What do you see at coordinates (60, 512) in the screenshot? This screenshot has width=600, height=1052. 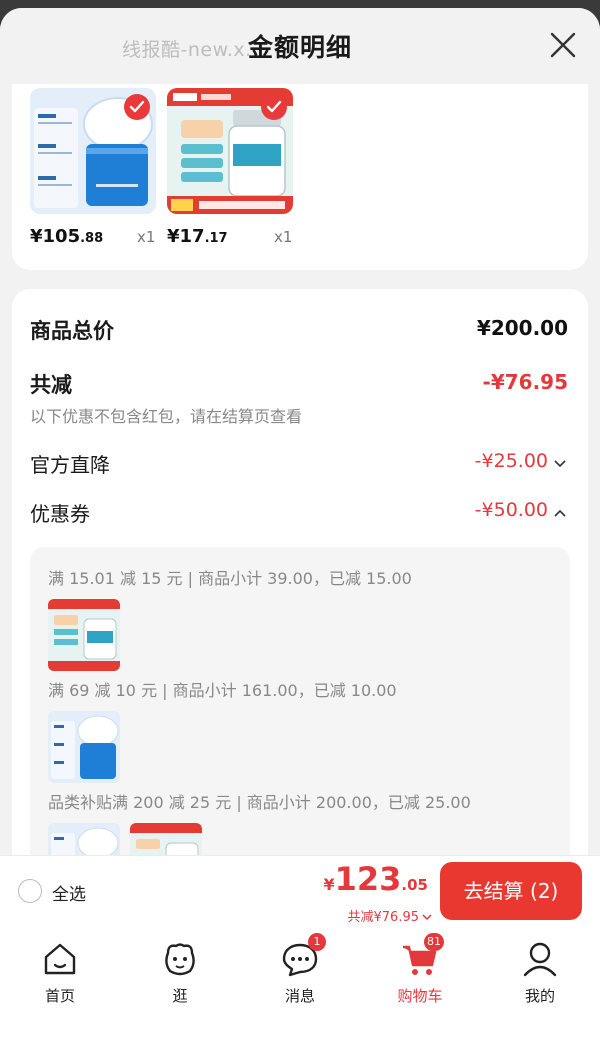 I see `coupon-label: 优惠券` at bounding box center [60, 512].